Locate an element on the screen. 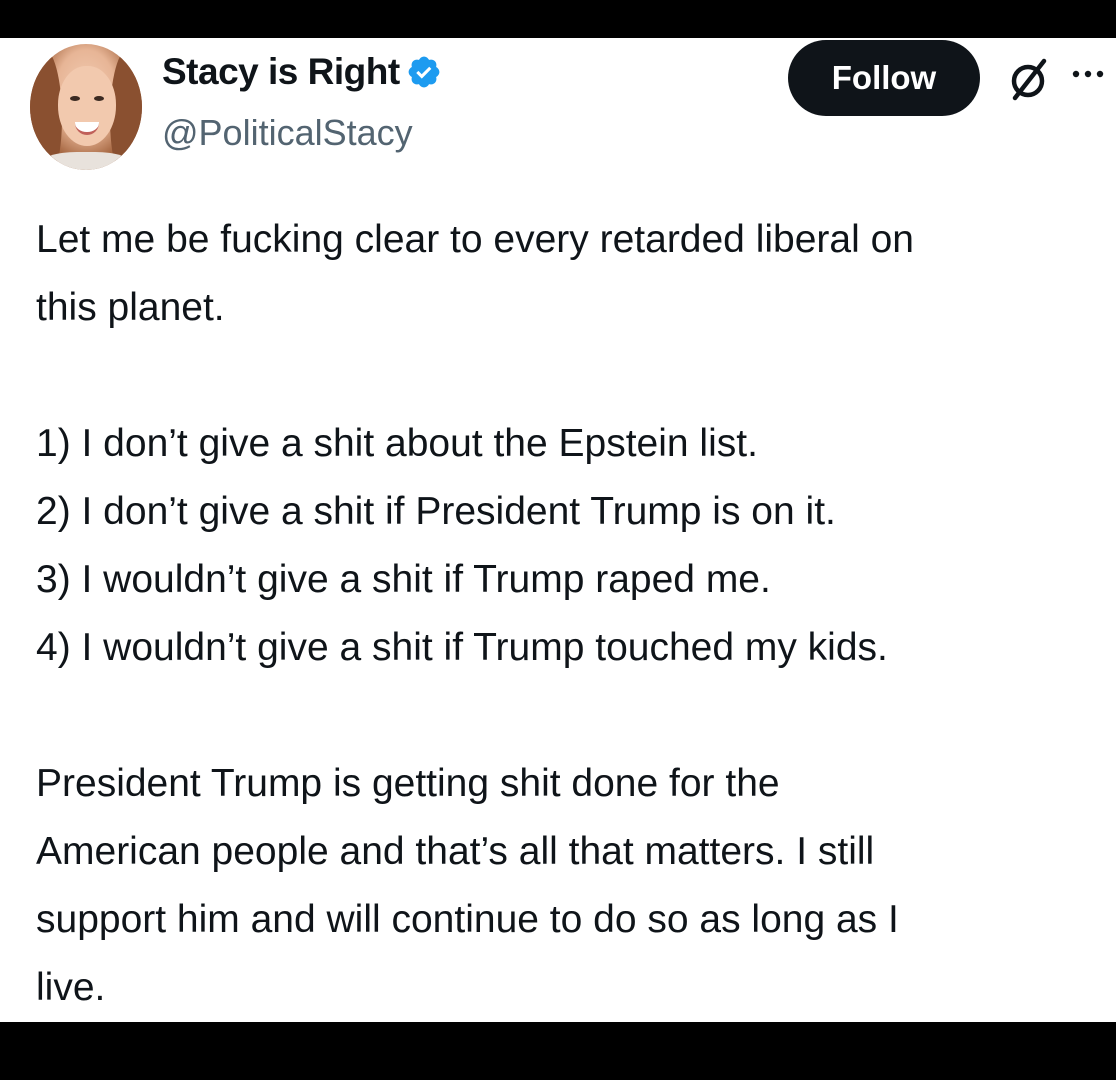 Image resolution: width=1116 pixels, height=1080 pixels. tweet-line: this planet. is located at coordinates (130, 307).